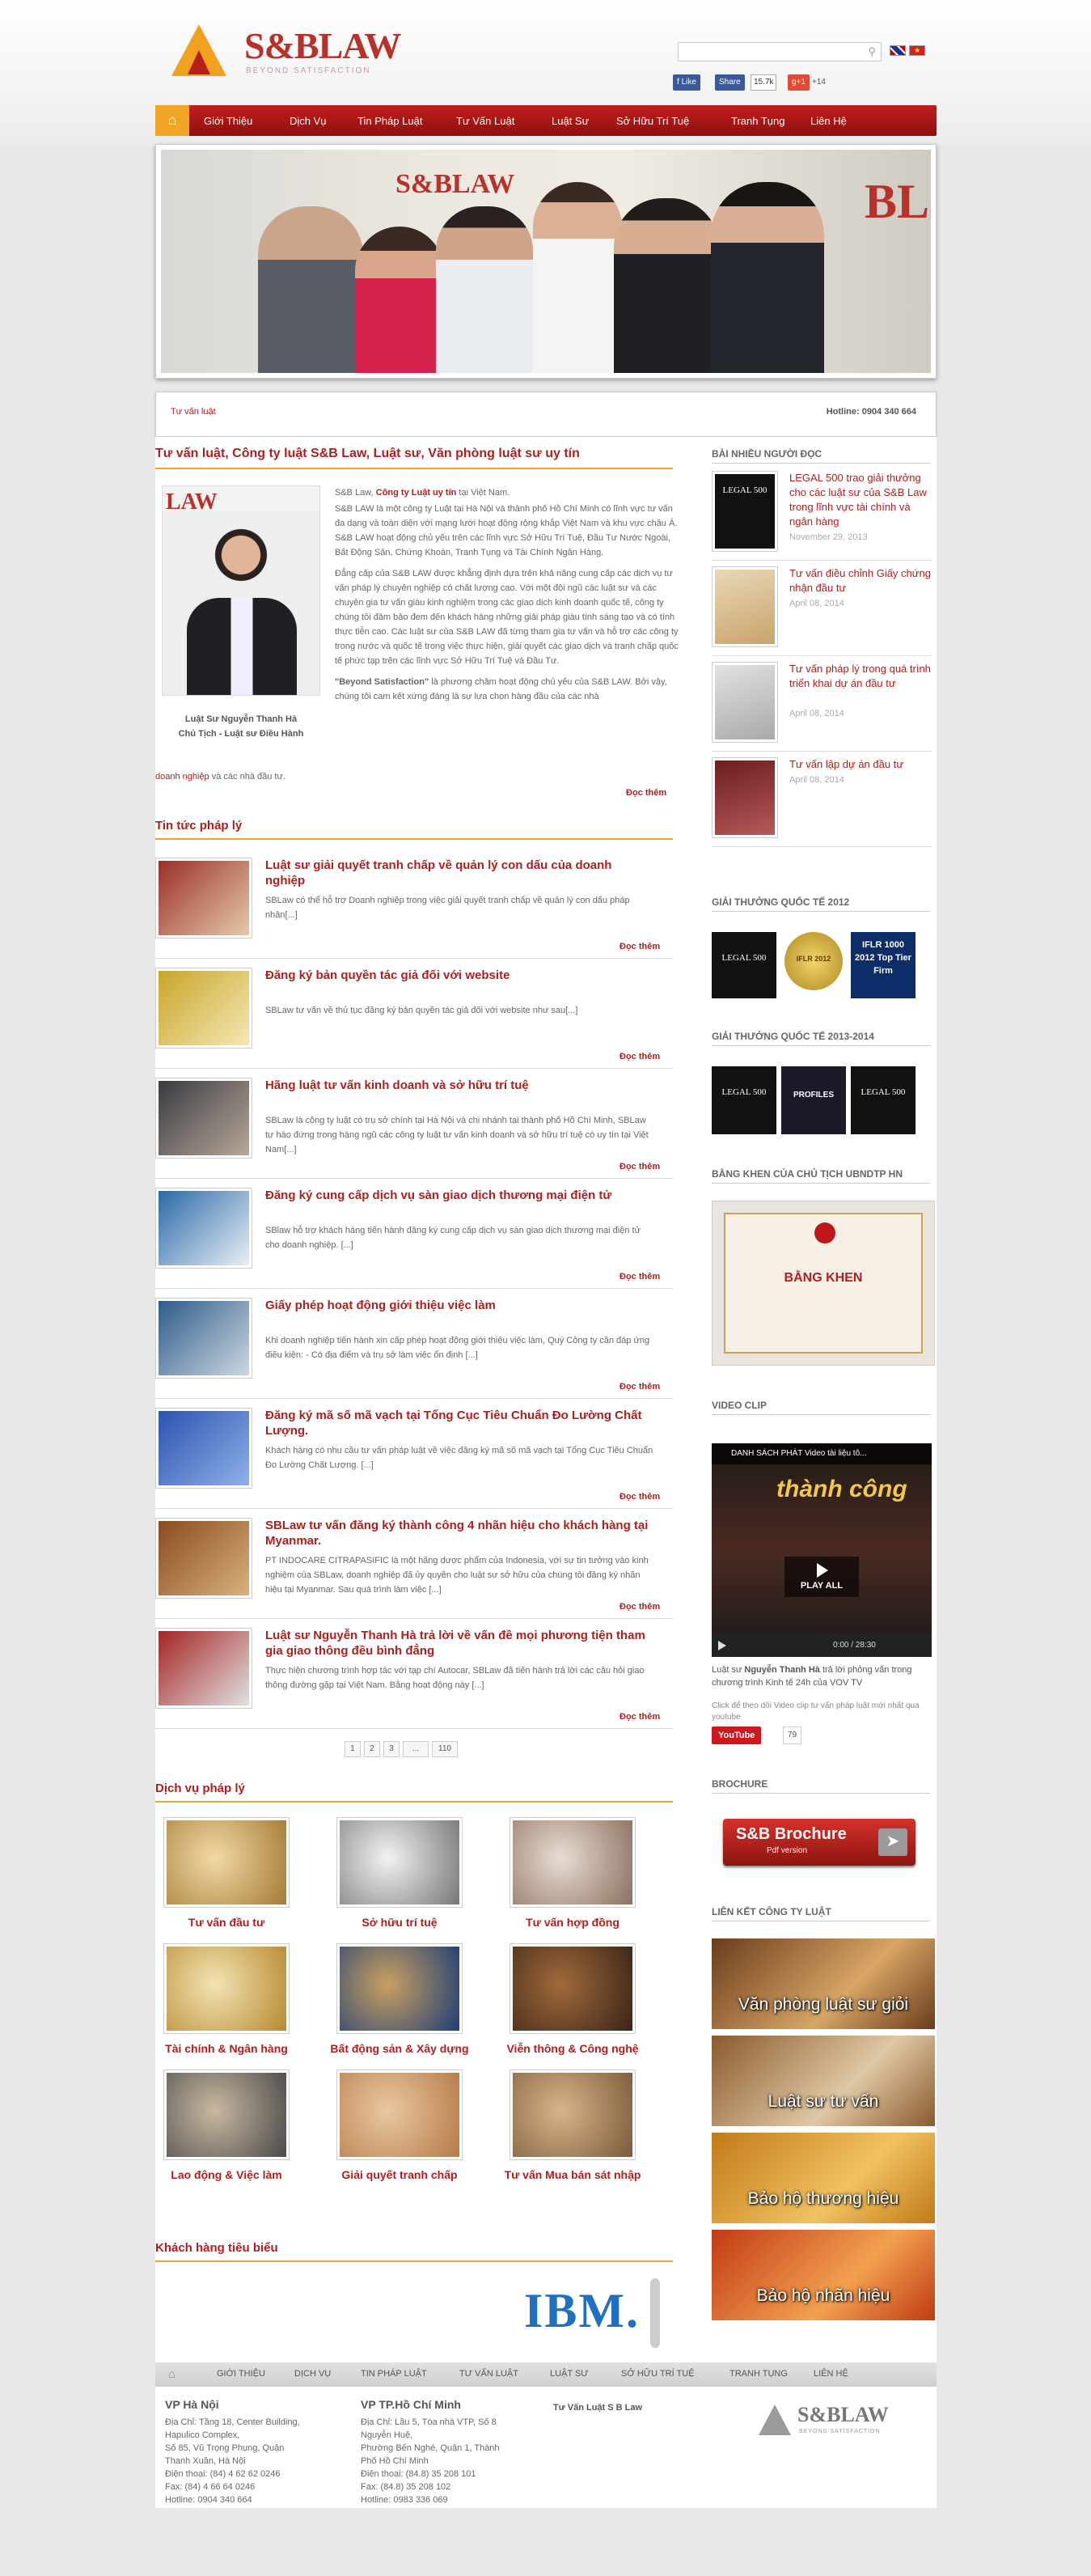 This screenshot has width=1091, height=2576. Describe the element at coordinates (658, 2374) in the screenshot. I see `footer-nav-so-huu-tri-tue: SỞ HỮU TRÍ TUỆ` at that location.